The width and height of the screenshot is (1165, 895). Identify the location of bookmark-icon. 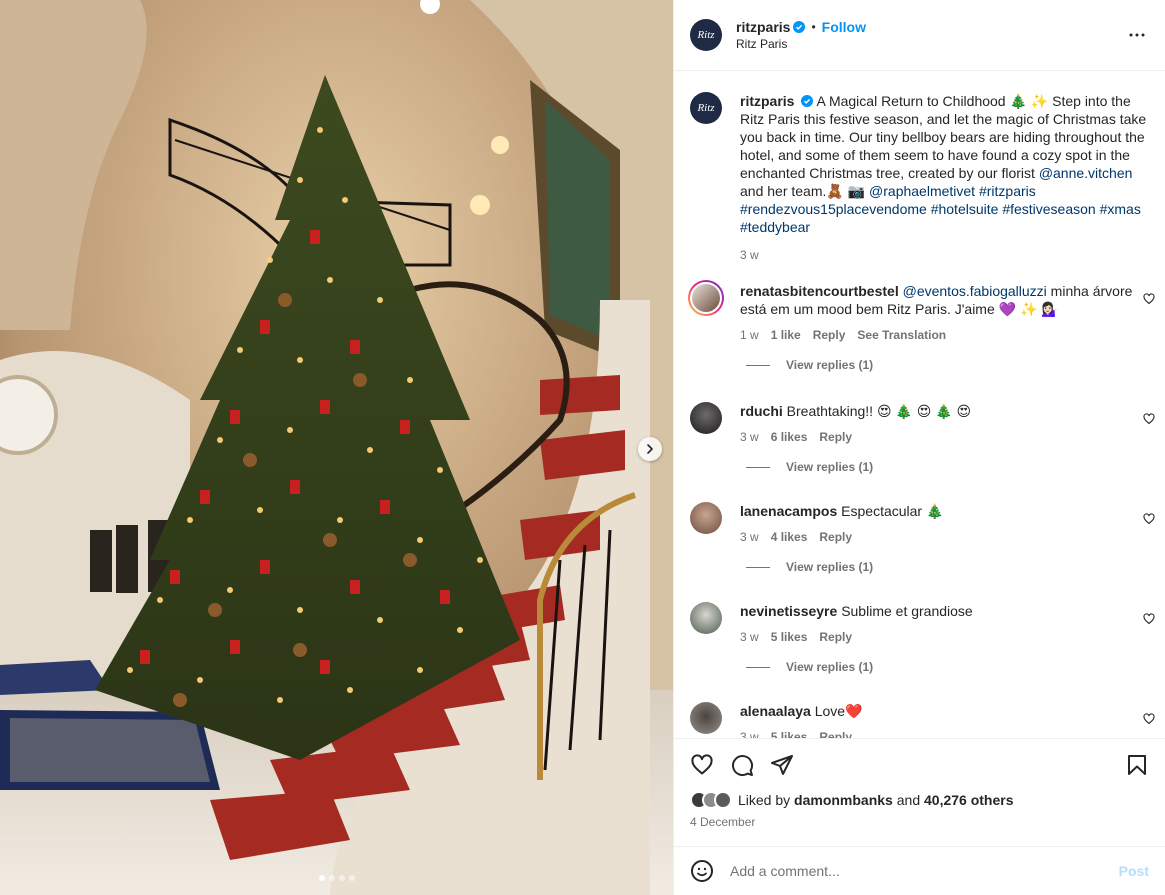
(1137, 765).